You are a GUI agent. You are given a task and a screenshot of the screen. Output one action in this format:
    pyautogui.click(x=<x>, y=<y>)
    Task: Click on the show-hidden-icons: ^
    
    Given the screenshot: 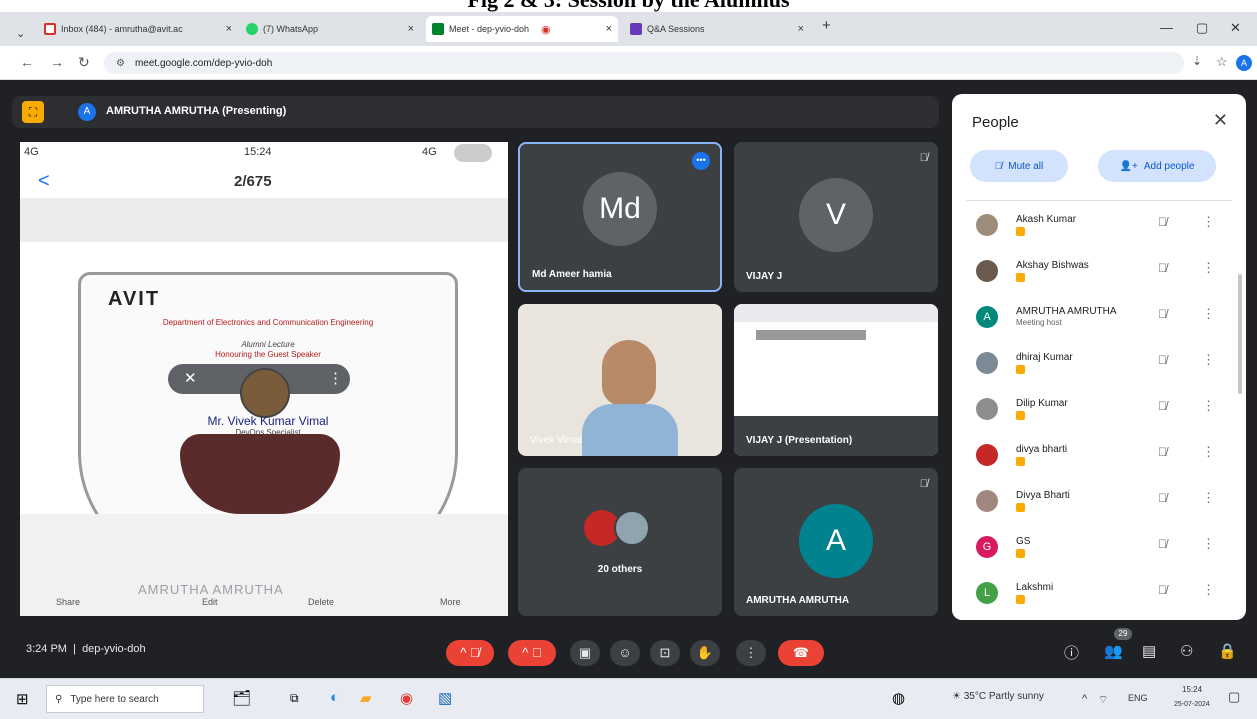 What is the action you would take?
    pyautogui.click(x=1084, y=699)
    